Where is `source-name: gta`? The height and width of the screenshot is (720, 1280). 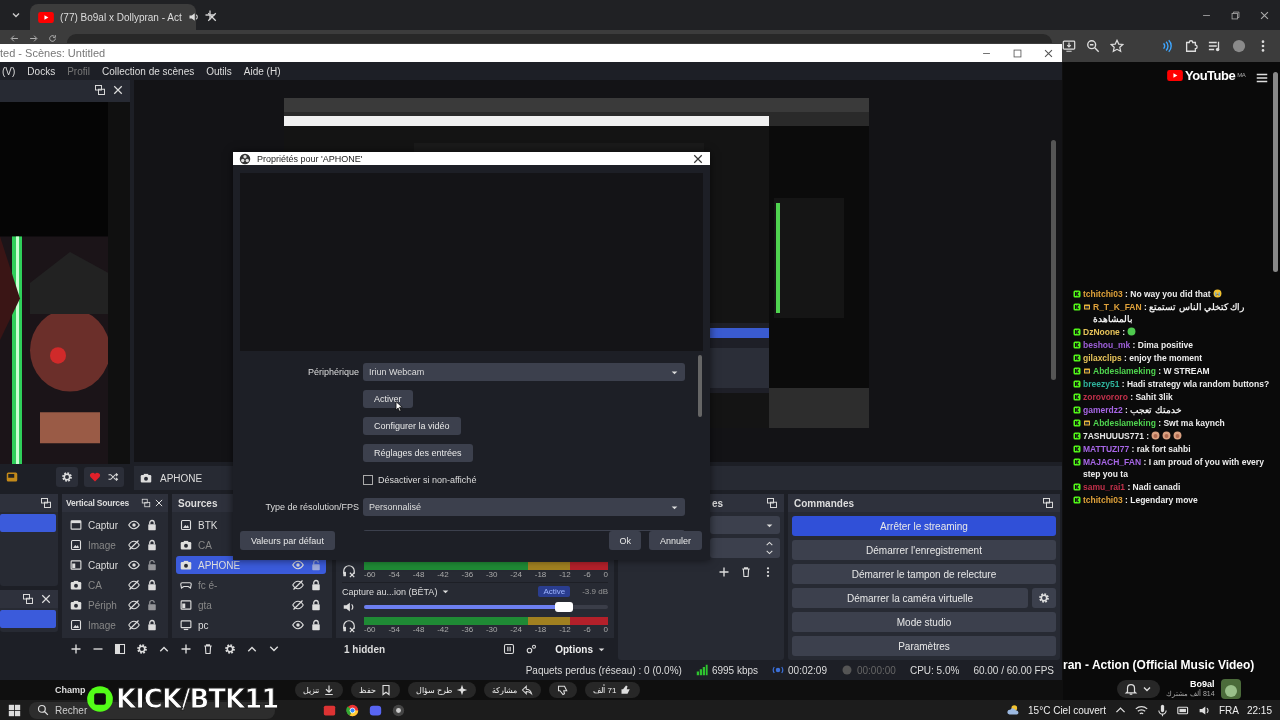 source-name: gta is located at coordinates (242, 605).